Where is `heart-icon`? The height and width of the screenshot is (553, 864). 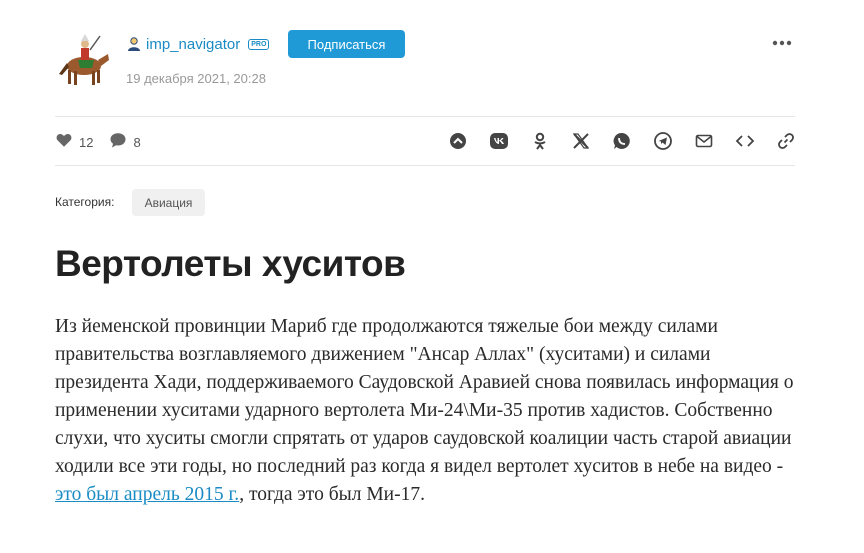 heart-icon is located at coordinates (64, 142).